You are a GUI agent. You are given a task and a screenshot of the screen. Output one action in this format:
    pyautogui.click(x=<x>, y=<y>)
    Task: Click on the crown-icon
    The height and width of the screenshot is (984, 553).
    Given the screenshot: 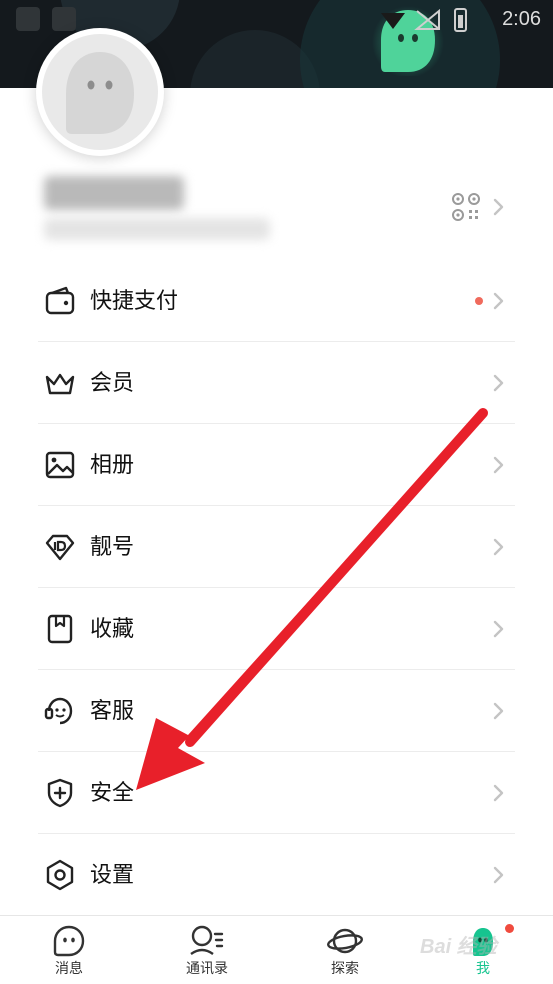 What is the action you would take?
    pyautogui.click(x=60, y=384)
    